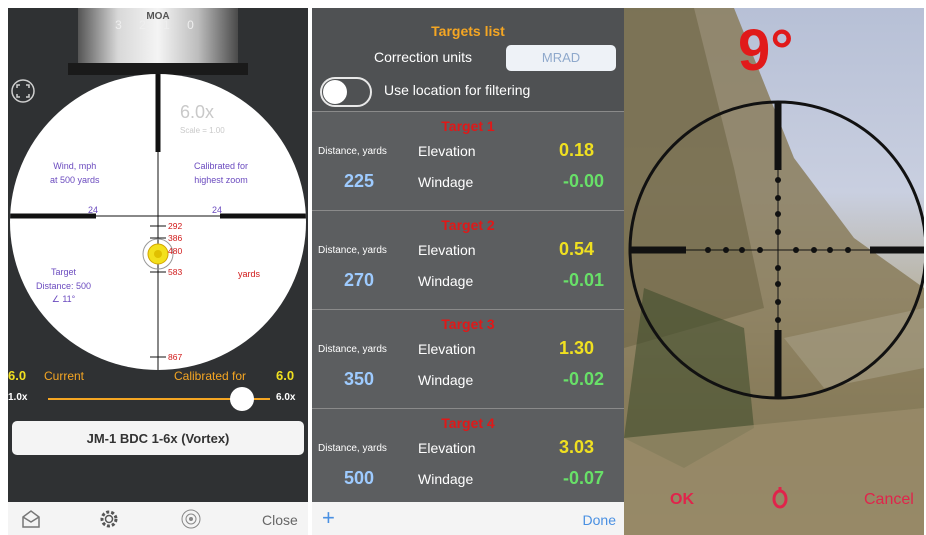 Image resolution: width=926 pixels, height=535 pixels. I want to click on gear-icon, so click(109, 519).